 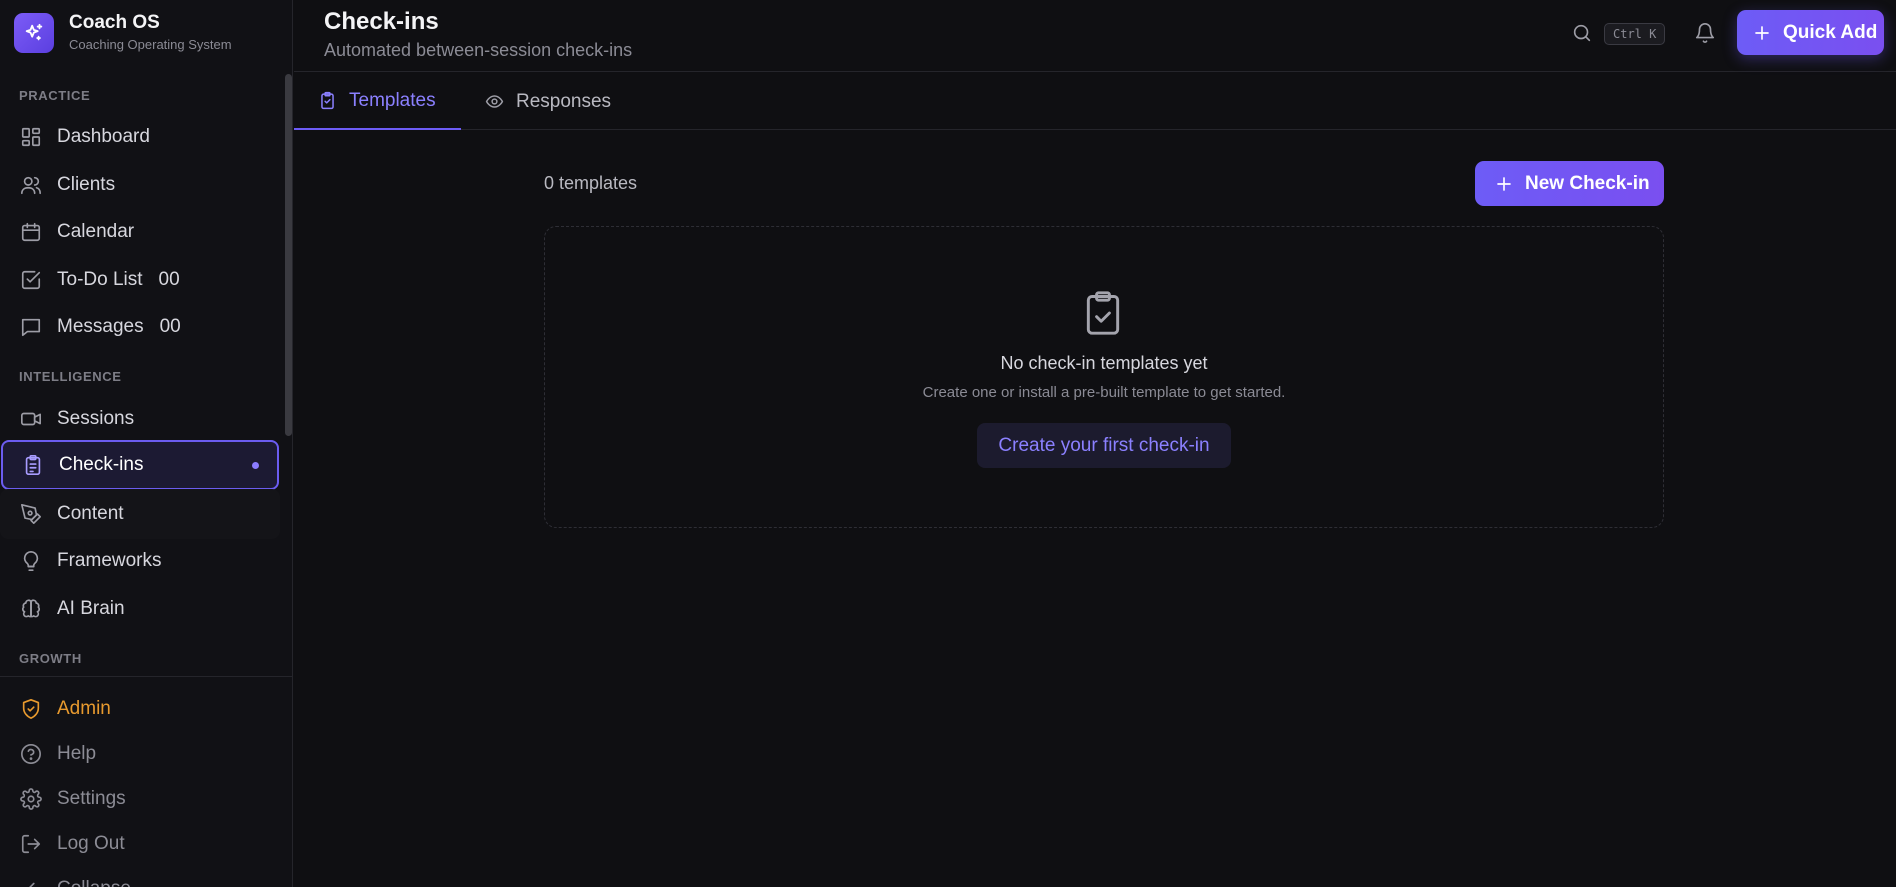 What do you see at coordinates (114, 22) in the screenshot?
I see `brand-title: Coach OS` at bounding box center [114, 22].